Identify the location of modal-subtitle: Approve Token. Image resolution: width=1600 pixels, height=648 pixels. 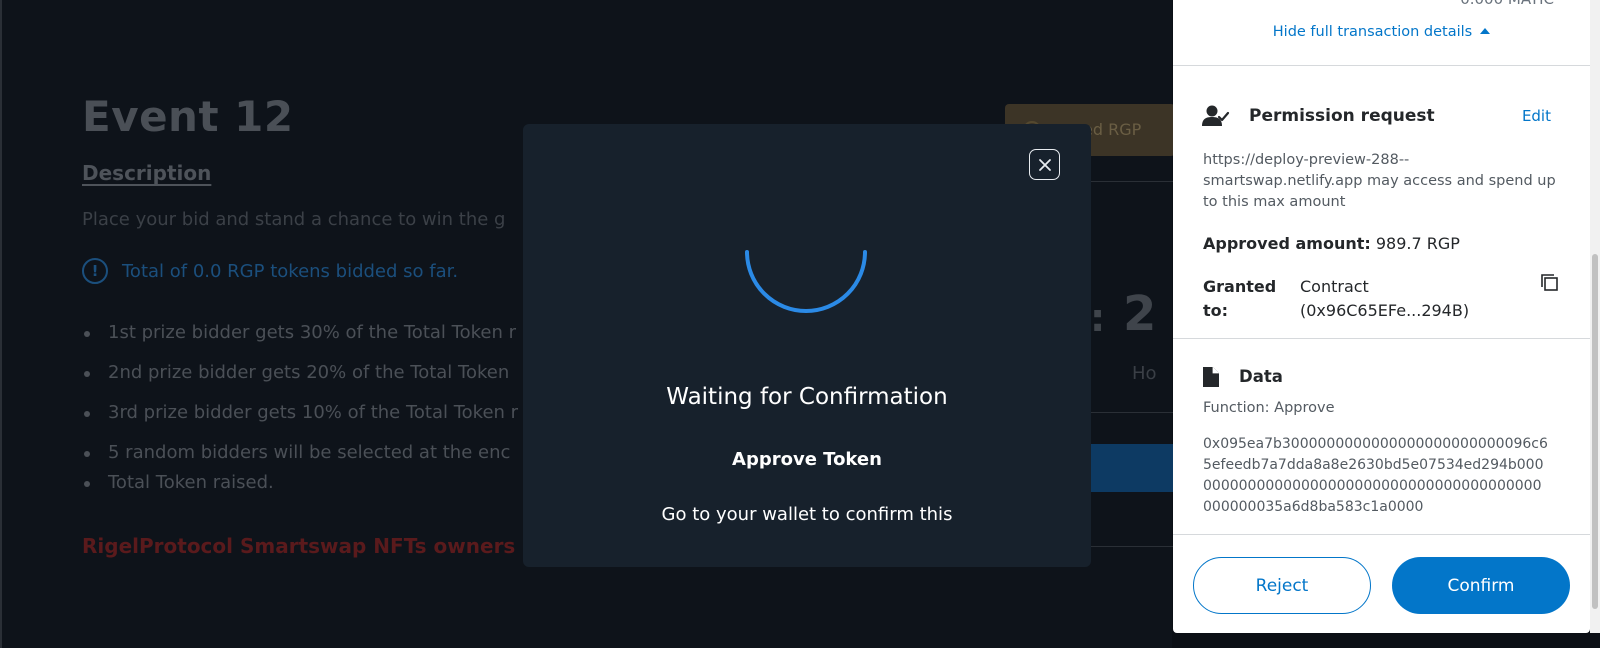
(807, 459).